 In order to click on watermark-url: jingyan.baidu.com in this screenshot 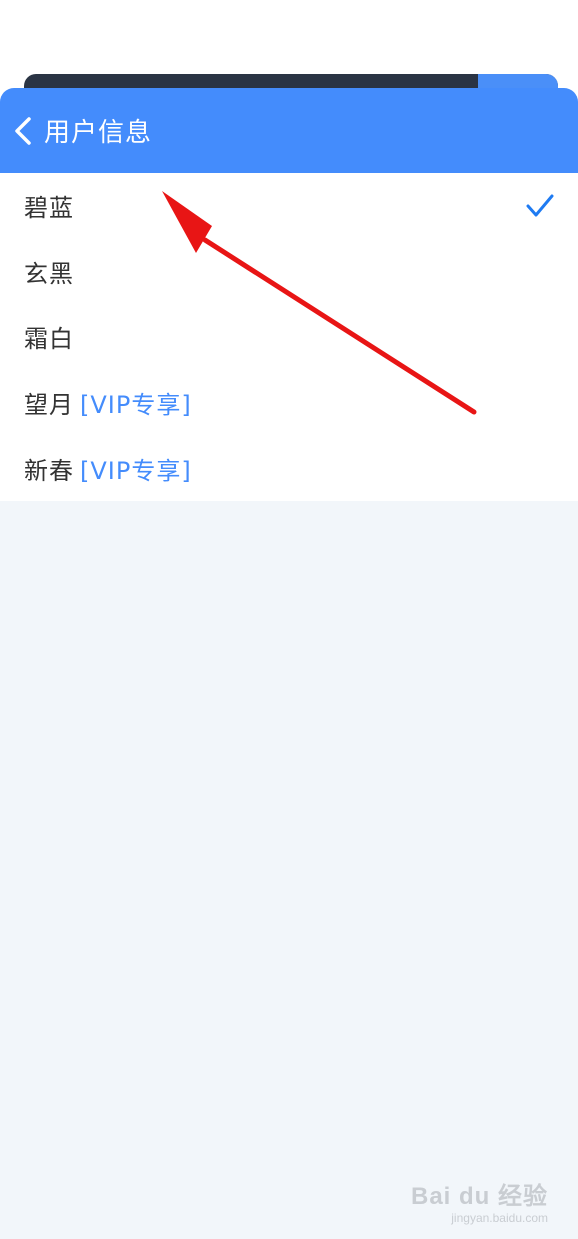, I will do `click(499, 1218)`.